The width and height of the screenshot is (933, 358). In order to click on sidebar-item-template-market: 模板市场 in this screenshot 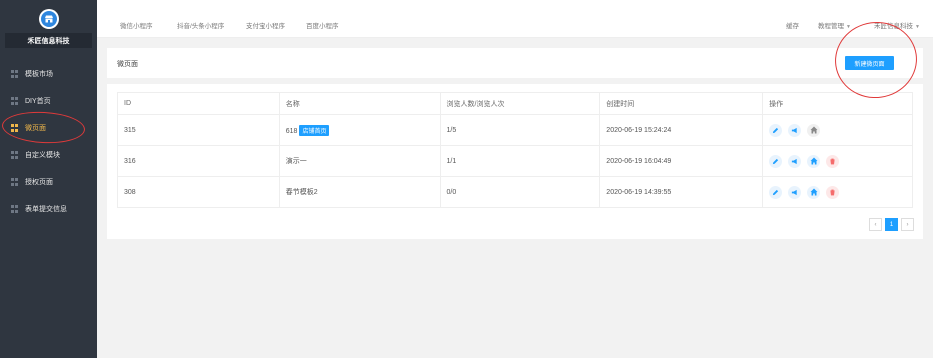, I will do `click(48, 74)`.